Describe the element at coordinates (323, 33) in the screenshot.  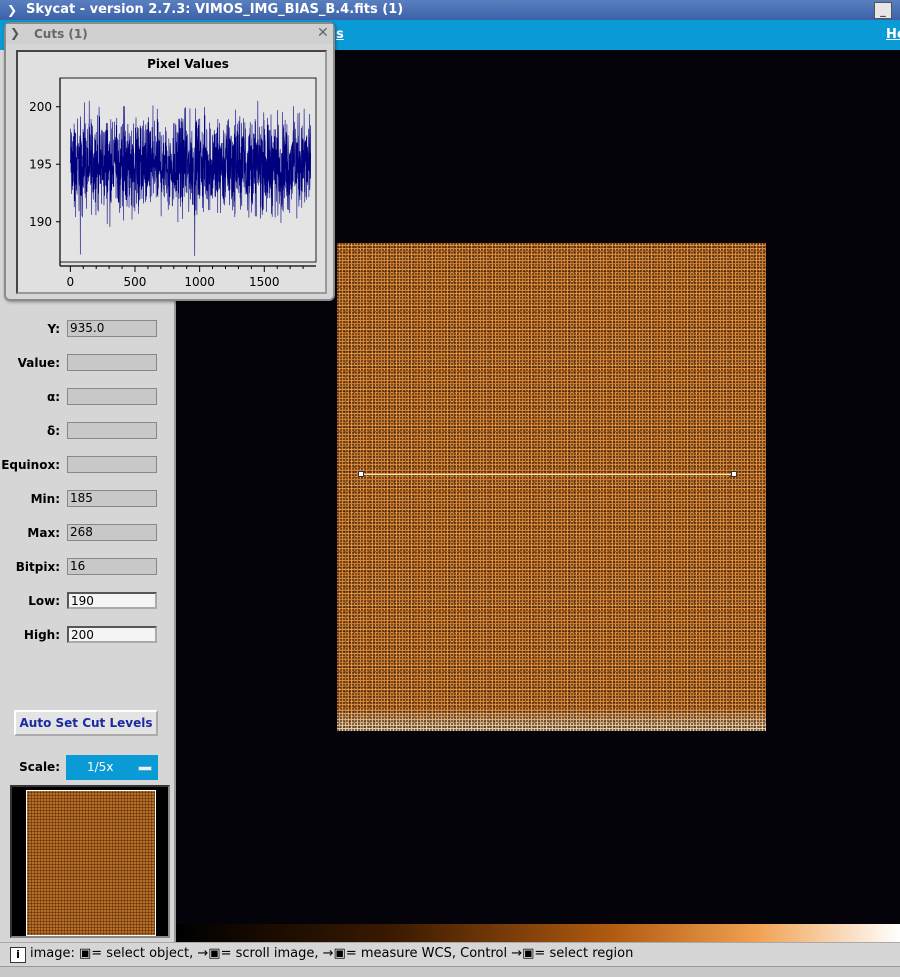
I see `cuts-close-icon: ✕` at that location.